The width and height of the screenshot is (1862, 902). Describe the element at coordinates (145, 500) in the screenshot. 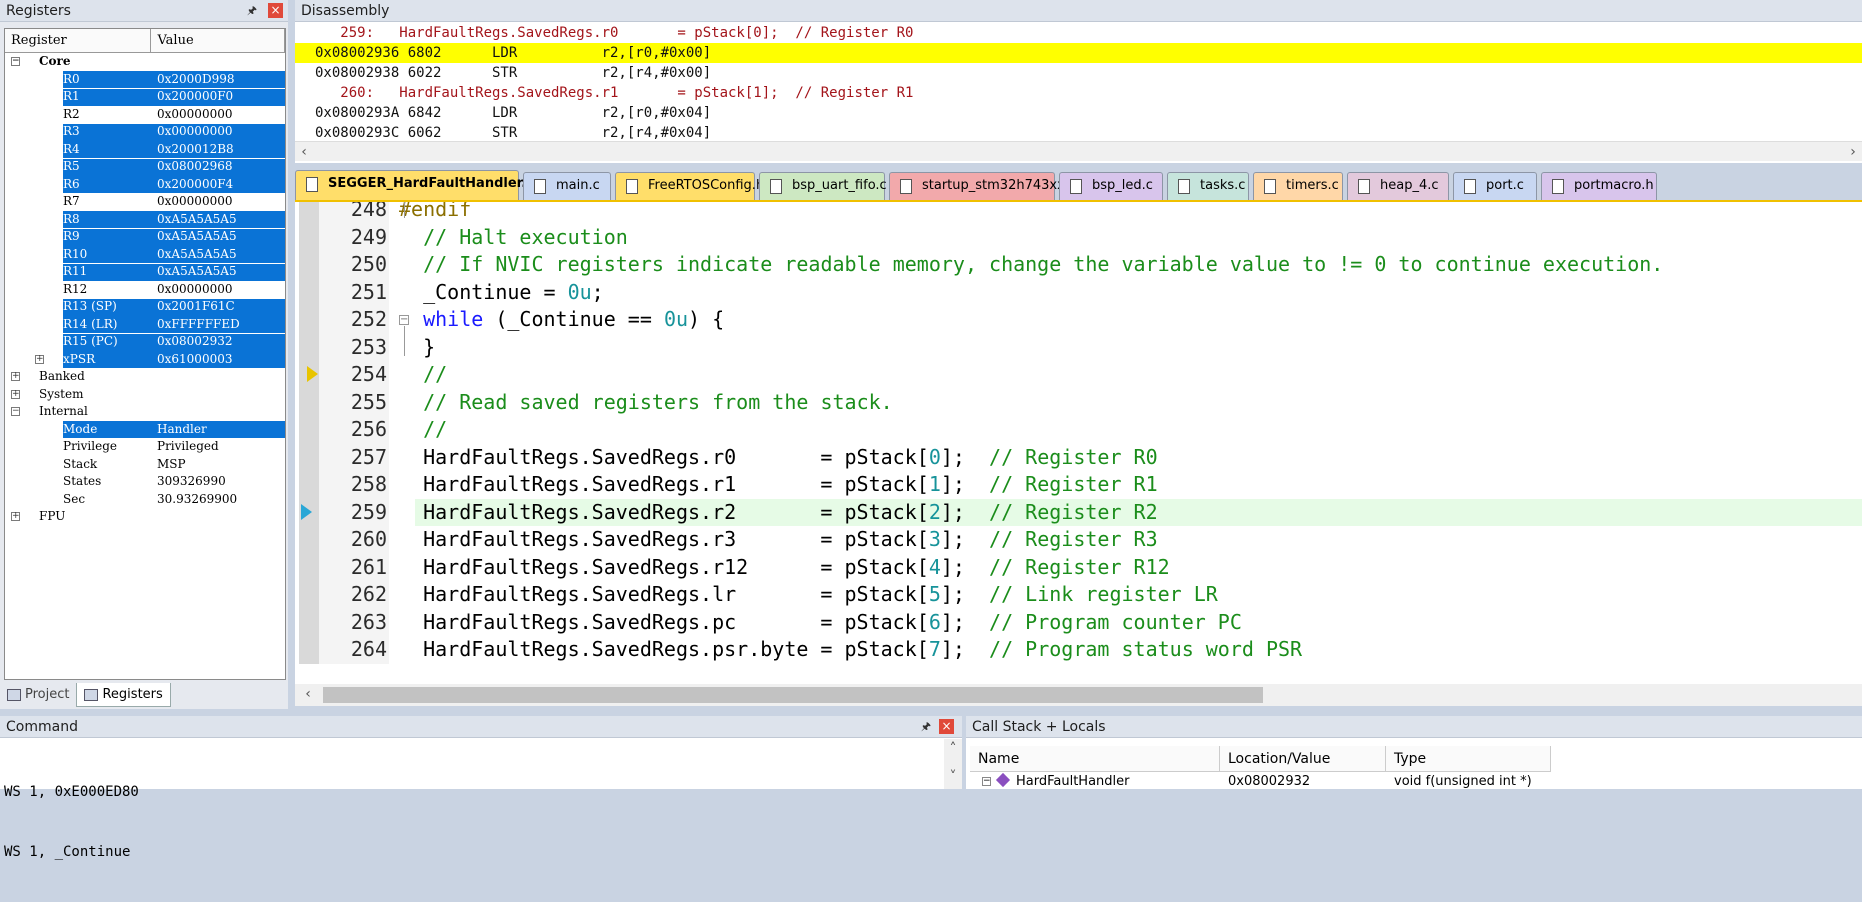

I see `internal-row: Sec 30.93269900` at that location.